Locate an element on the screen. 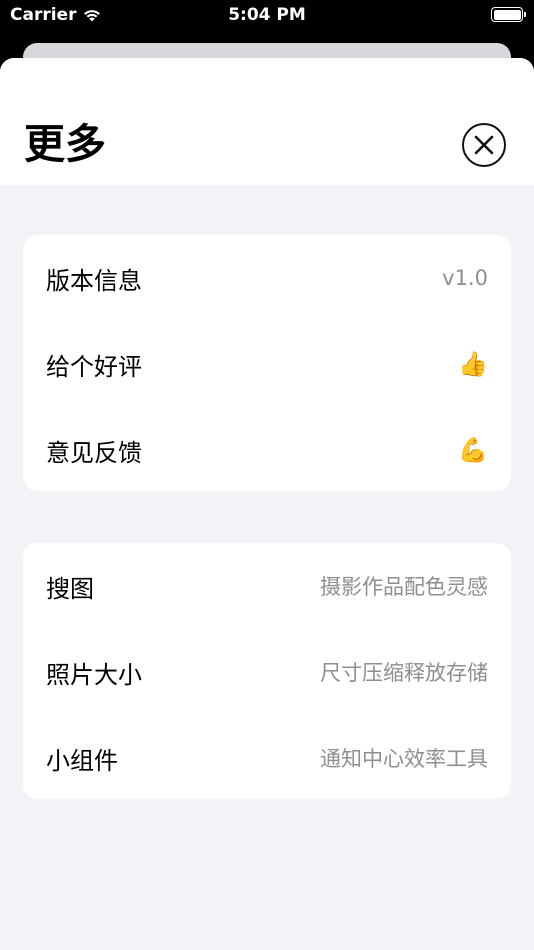 This screenshot has width=534, height=950. row-label: 小组件 is located at coordinates (82, 760).